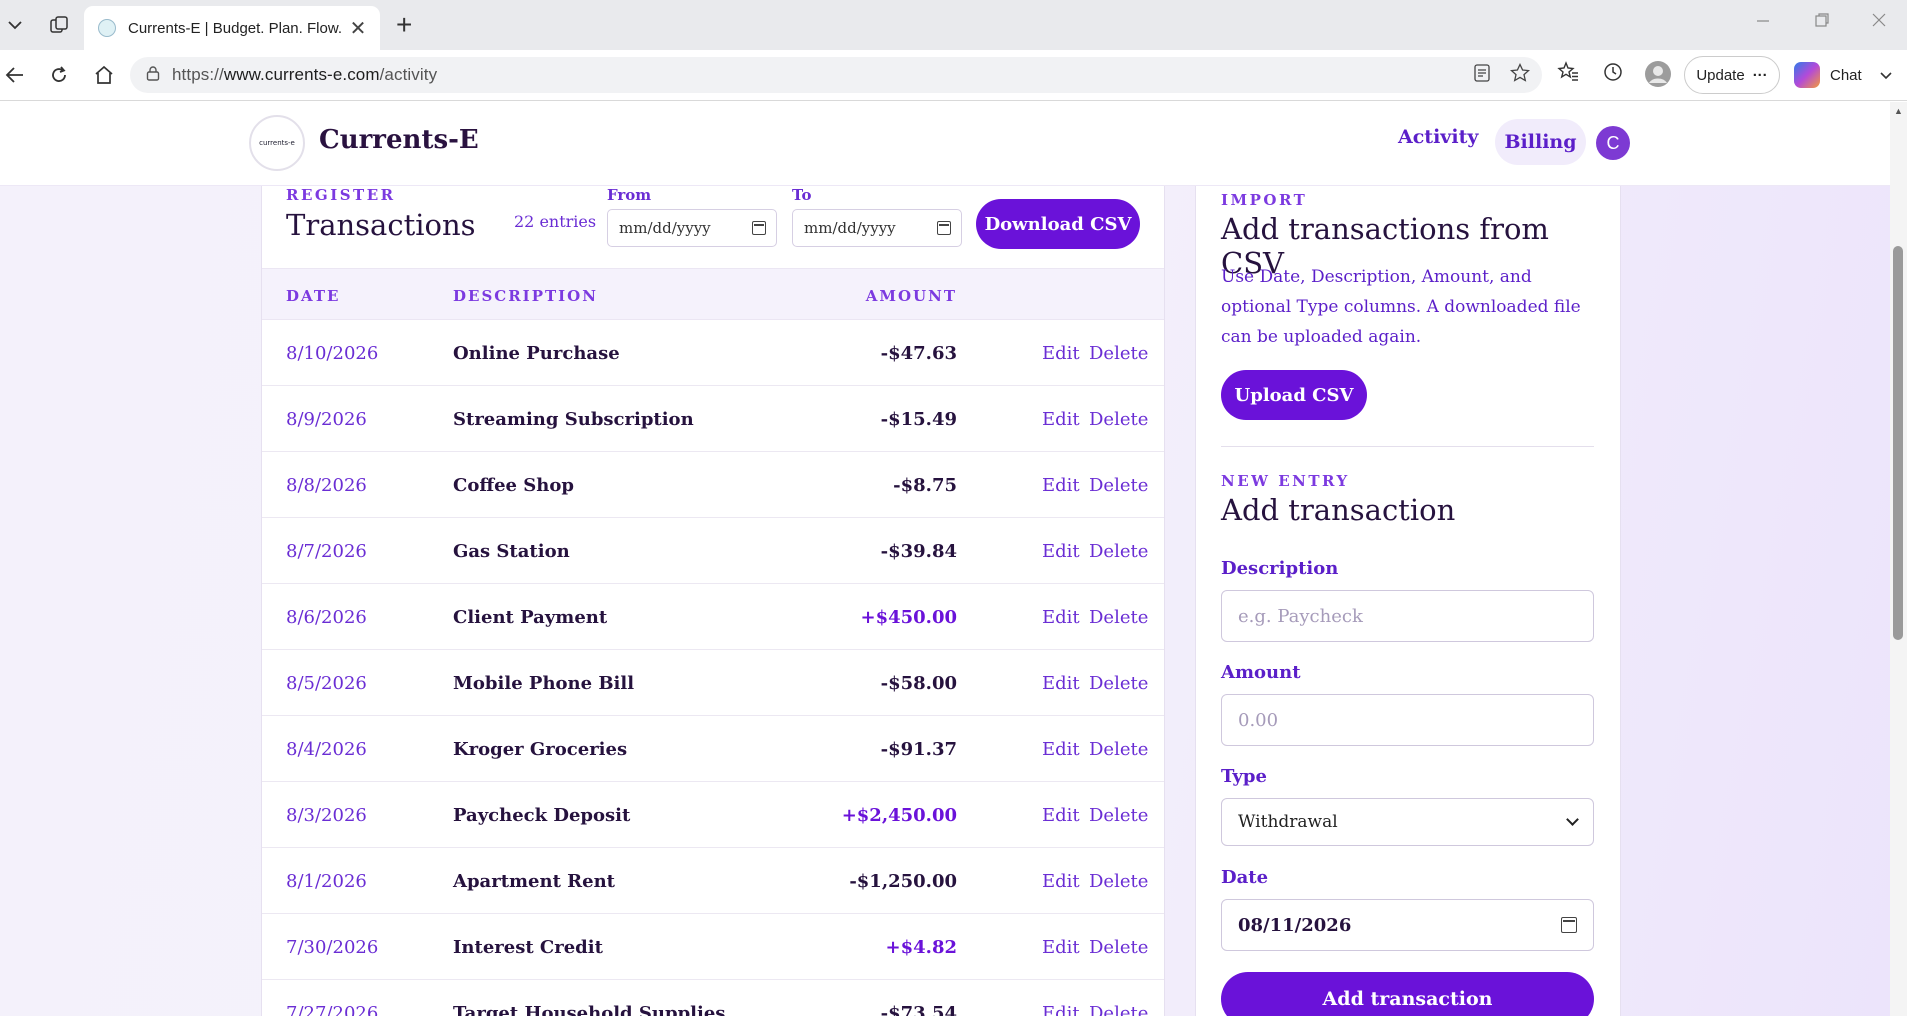 The height and width of the screenshot is (1016, 1907). What do you see at coordinates (1407, 720) in the screenshot?
I see `amount-input: 0.00` at bounding box center [1407, 720].